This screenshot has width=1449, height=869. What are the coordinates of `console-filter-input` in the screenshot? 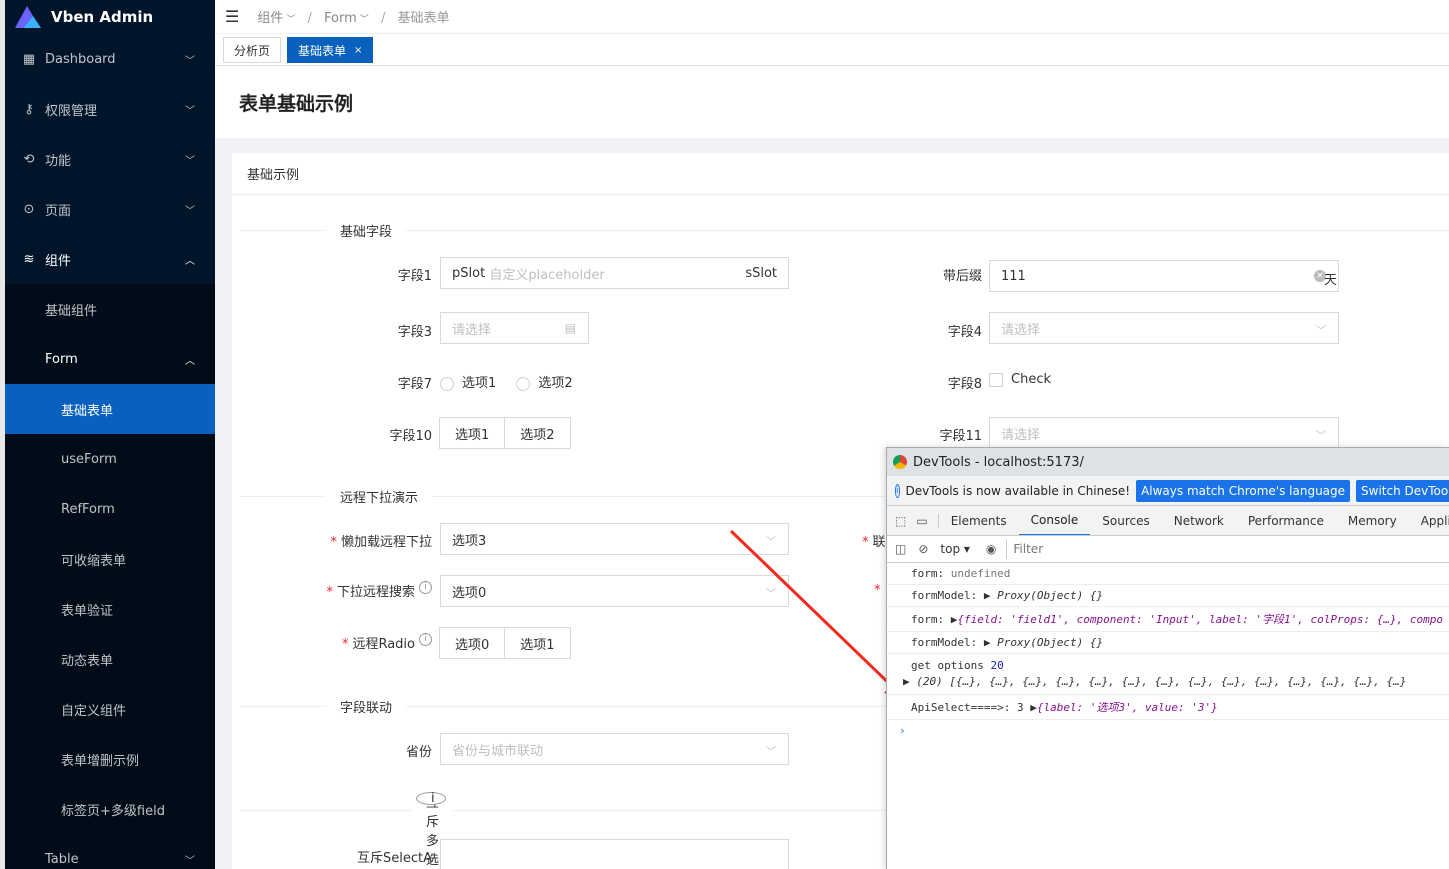 It's located at (1196, 549).